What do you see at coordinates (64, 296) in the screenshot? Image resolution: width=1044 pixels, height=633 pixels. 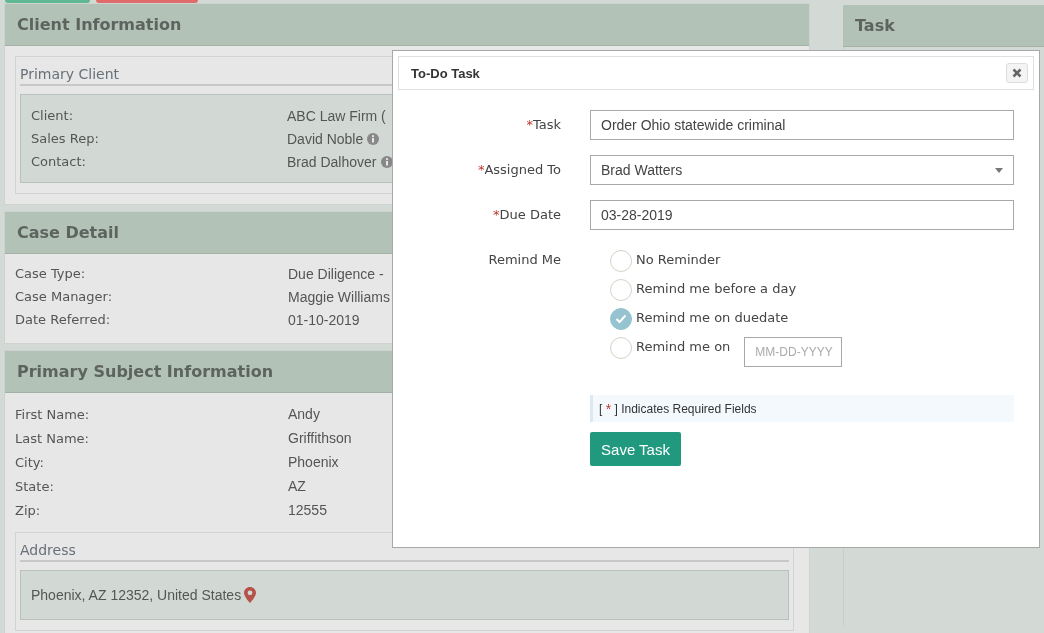 I see `field-label: Case Manager:` at bounding box center [64, 296].